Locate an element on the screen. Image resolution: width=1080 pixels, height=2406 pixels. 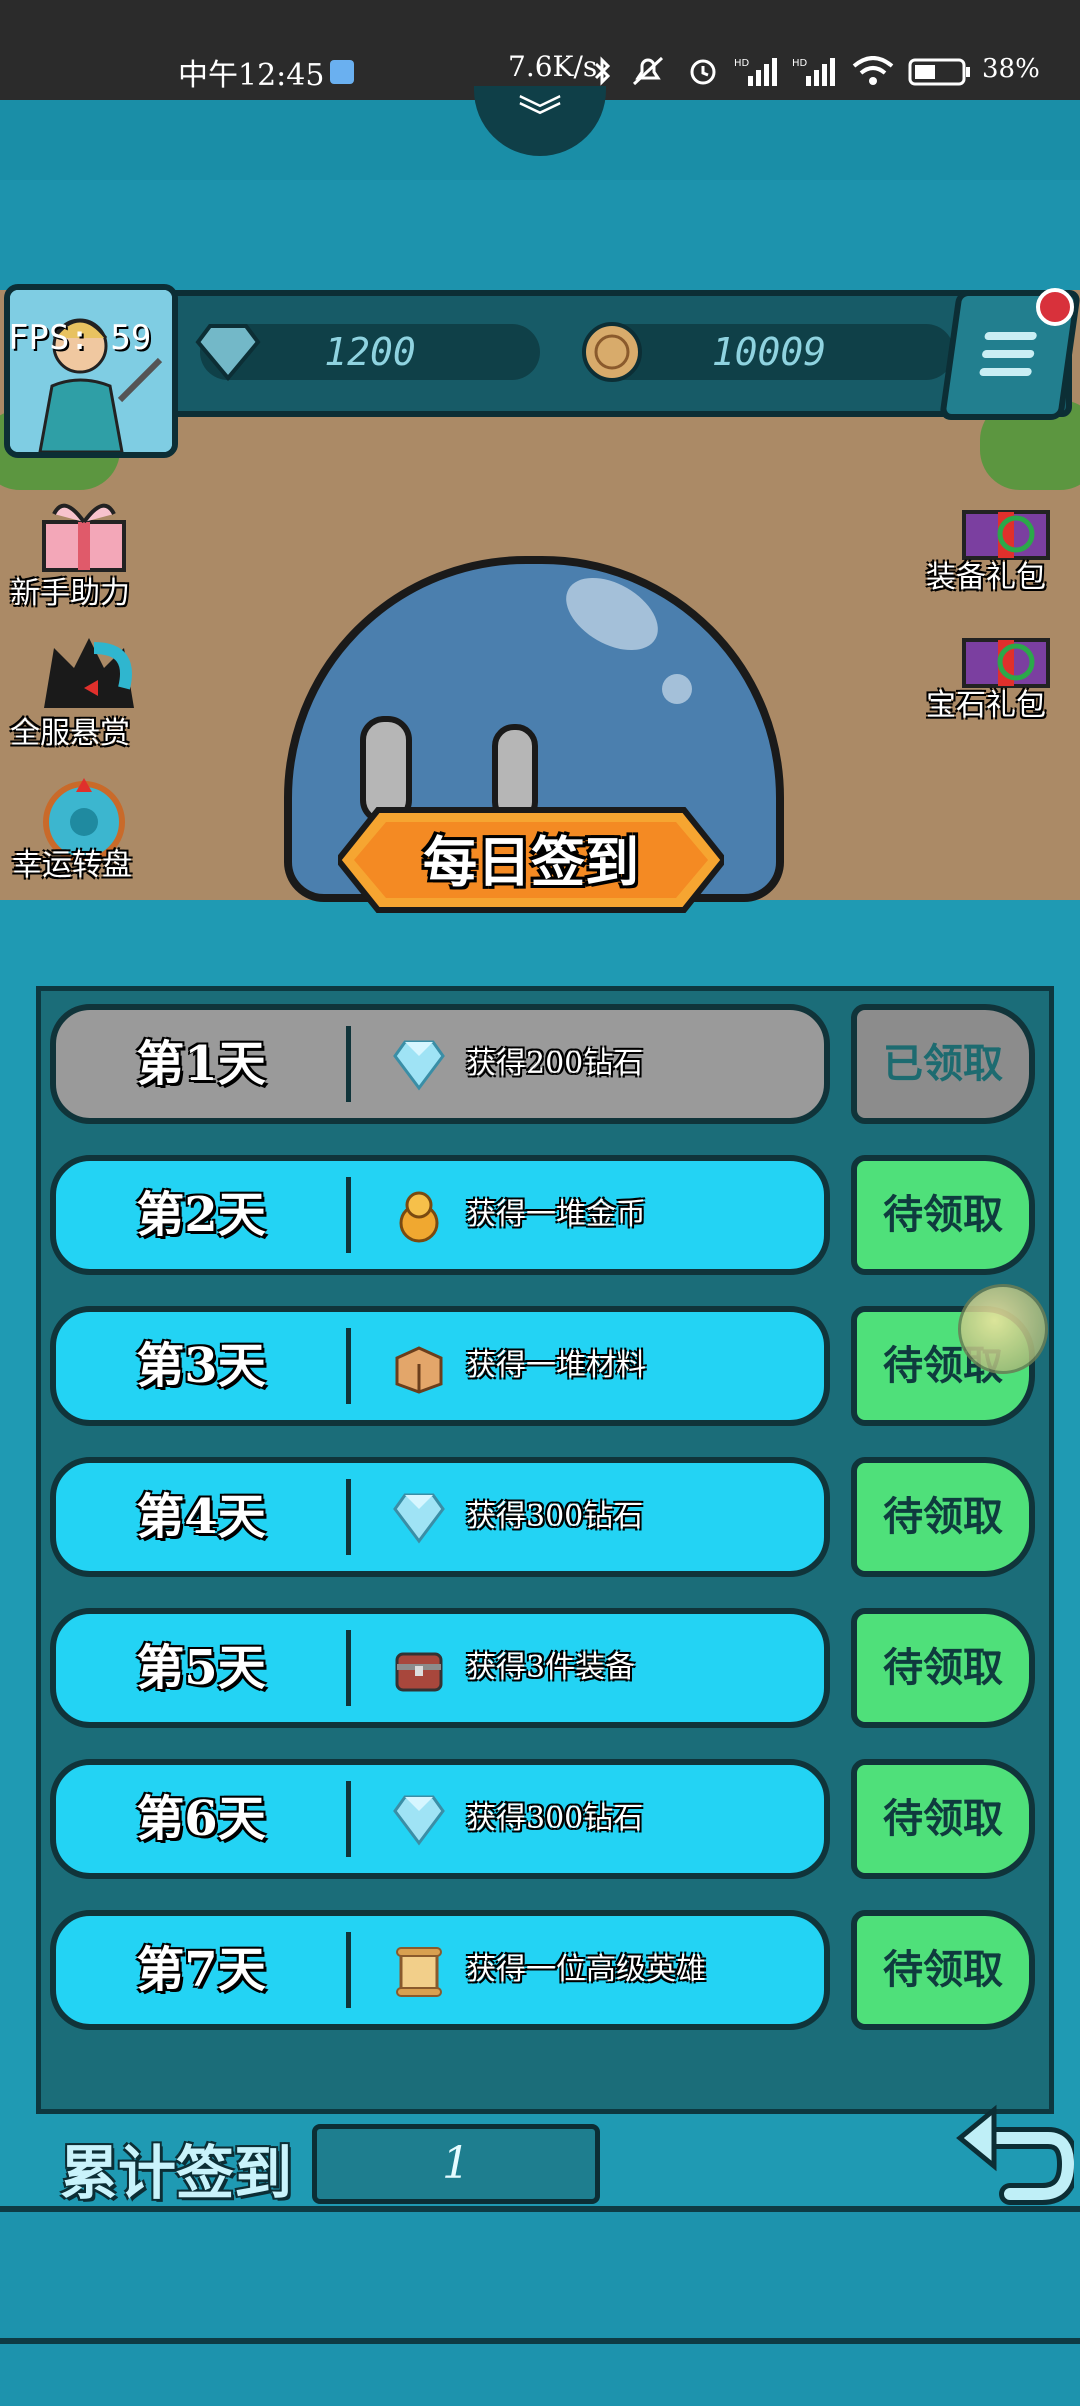
day-label: 第6天 is located at coordinates (201, 1819).